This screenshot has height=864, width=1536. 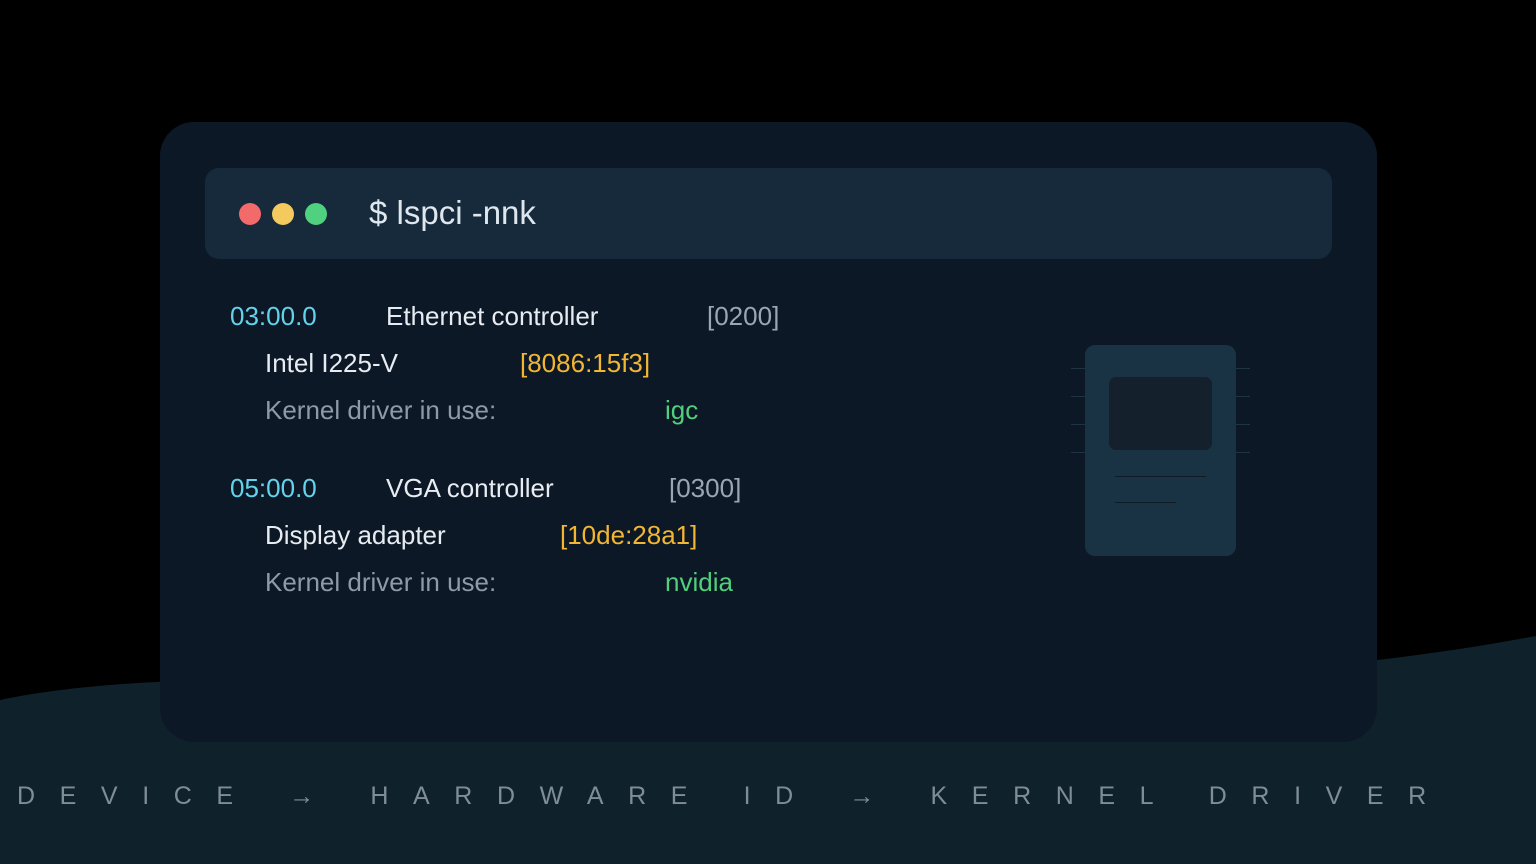 I want to click on pci-card-icon, so click(x=1160, y=450).